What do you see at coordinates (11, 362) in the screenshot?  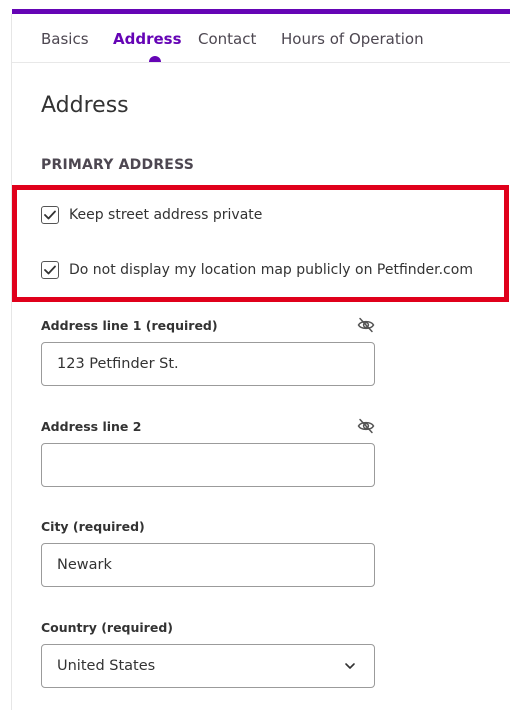 I see `content-divider` at bounding box center [11, 362].